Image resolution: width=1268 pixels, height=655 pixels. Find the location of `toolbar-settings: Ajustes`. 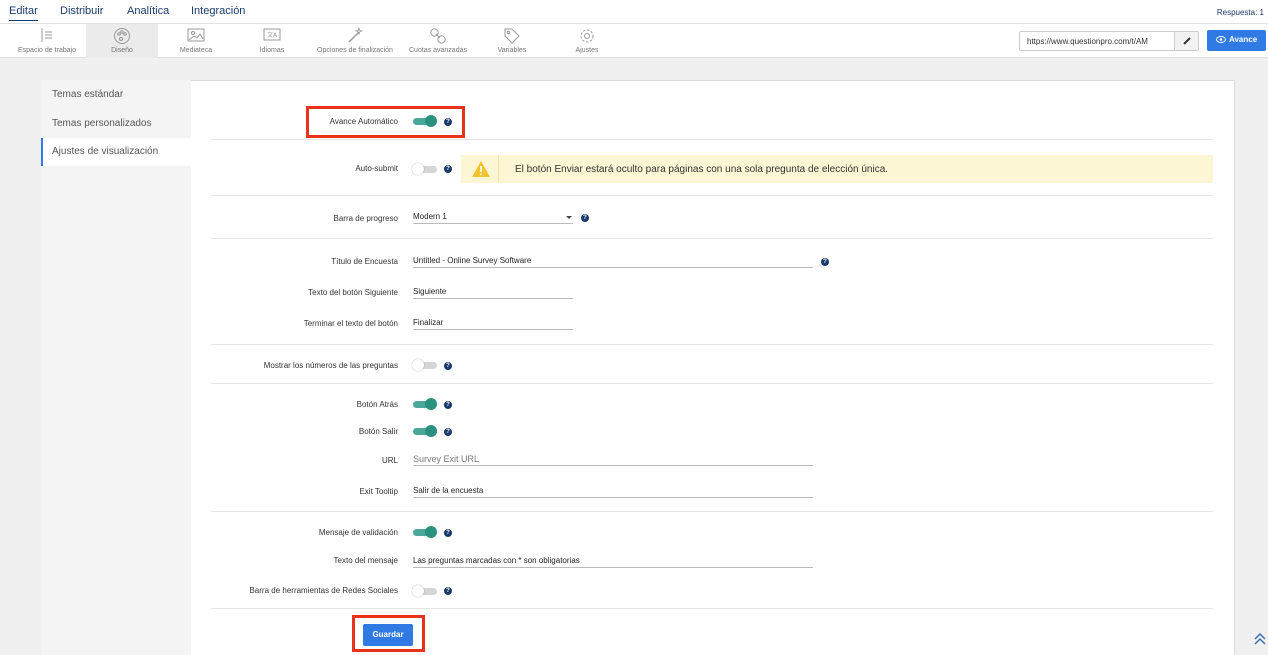

toolbar-settings: Ajustes is located at coordinates (587, 41).